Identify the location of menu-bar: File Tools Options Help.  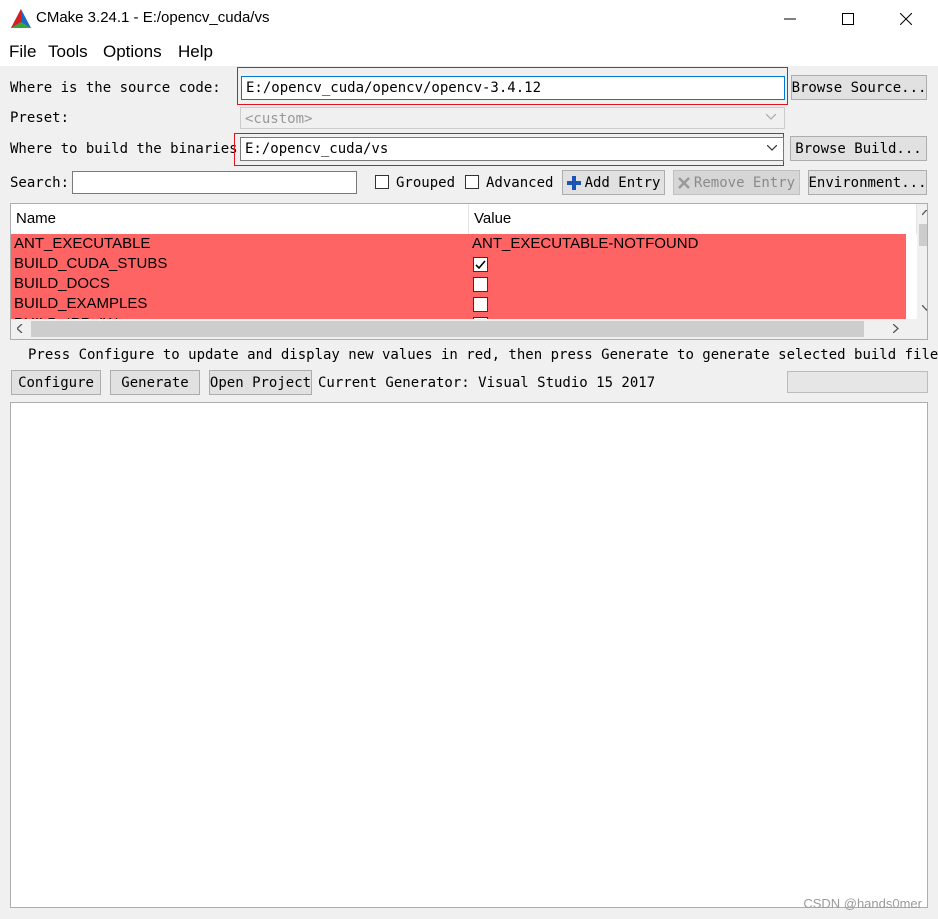
(469, 52).